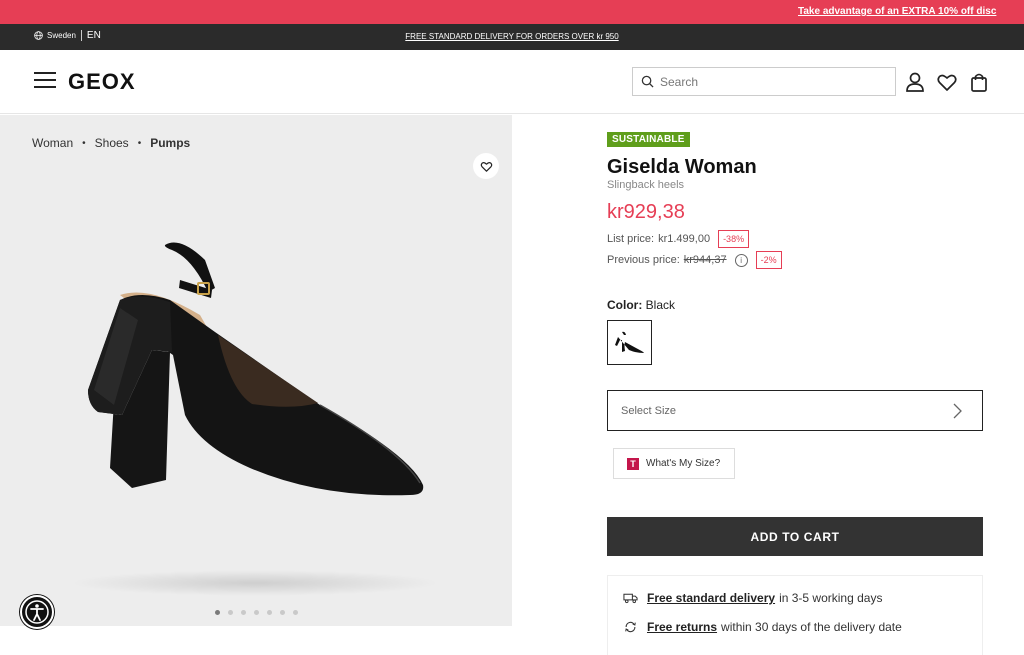 Image resolution: width=1024 pixels, height=655 pixels. What do you see at coordinates (646, 212) in the screenshot?
I see `current-price: kr929,38` at bounding box center [646, 212].